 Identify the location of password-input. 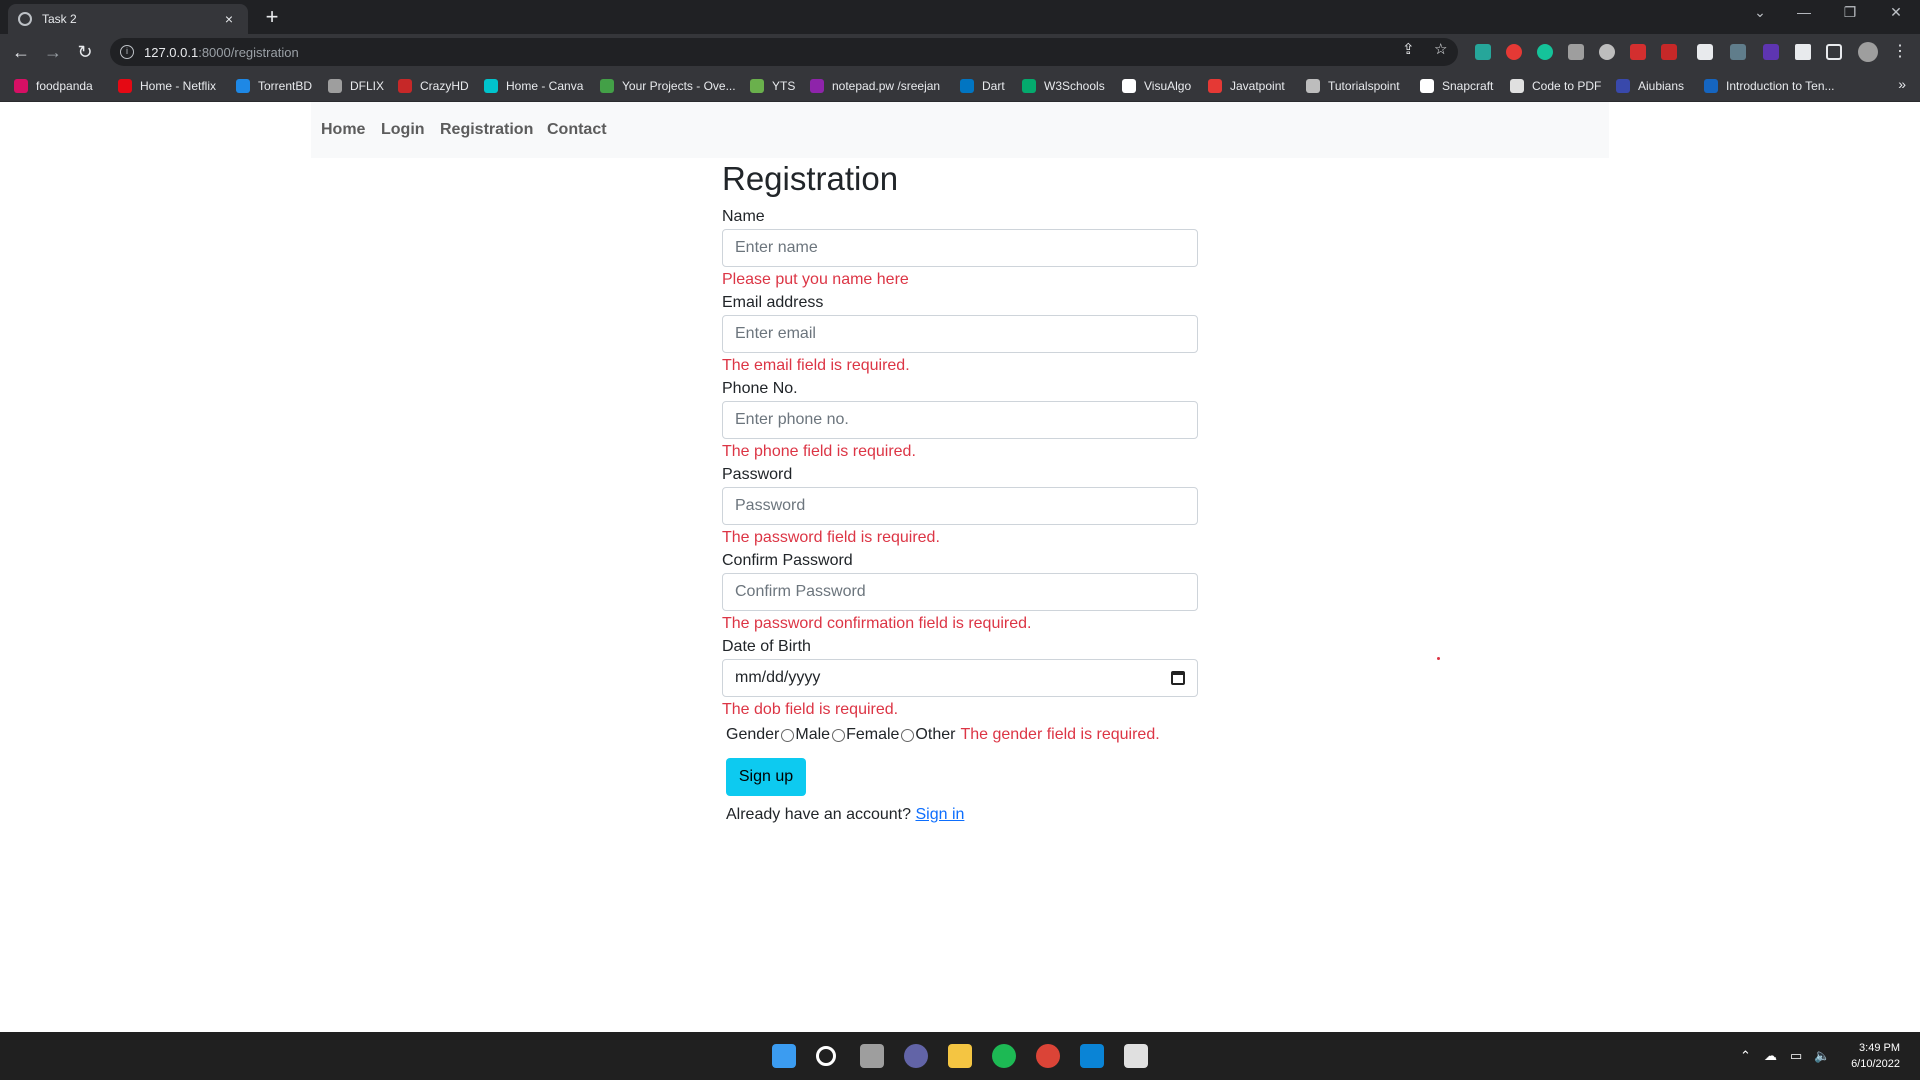
(960, 506).